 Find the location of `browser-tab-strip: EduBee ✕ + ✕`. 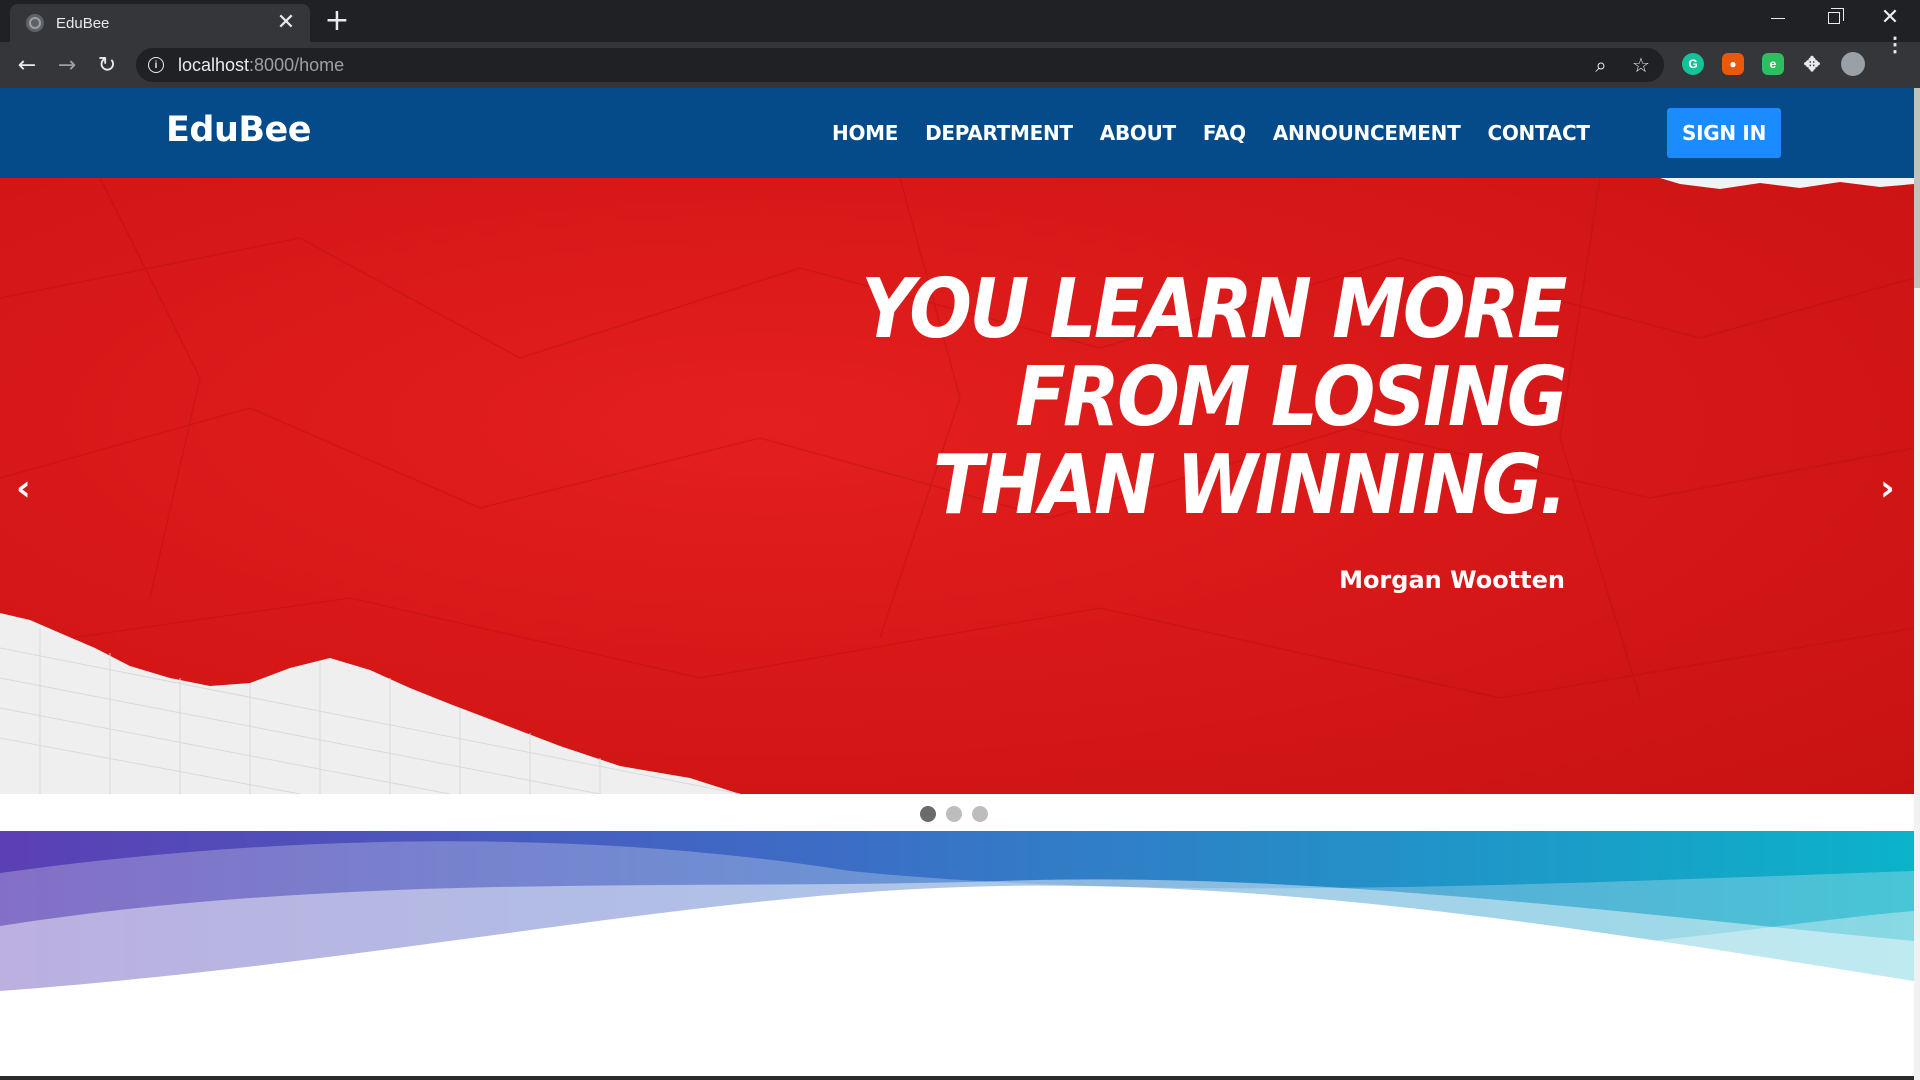

browser-tab-strip: EduBee ✕ + ✕ is located at coordinates (960, 21).